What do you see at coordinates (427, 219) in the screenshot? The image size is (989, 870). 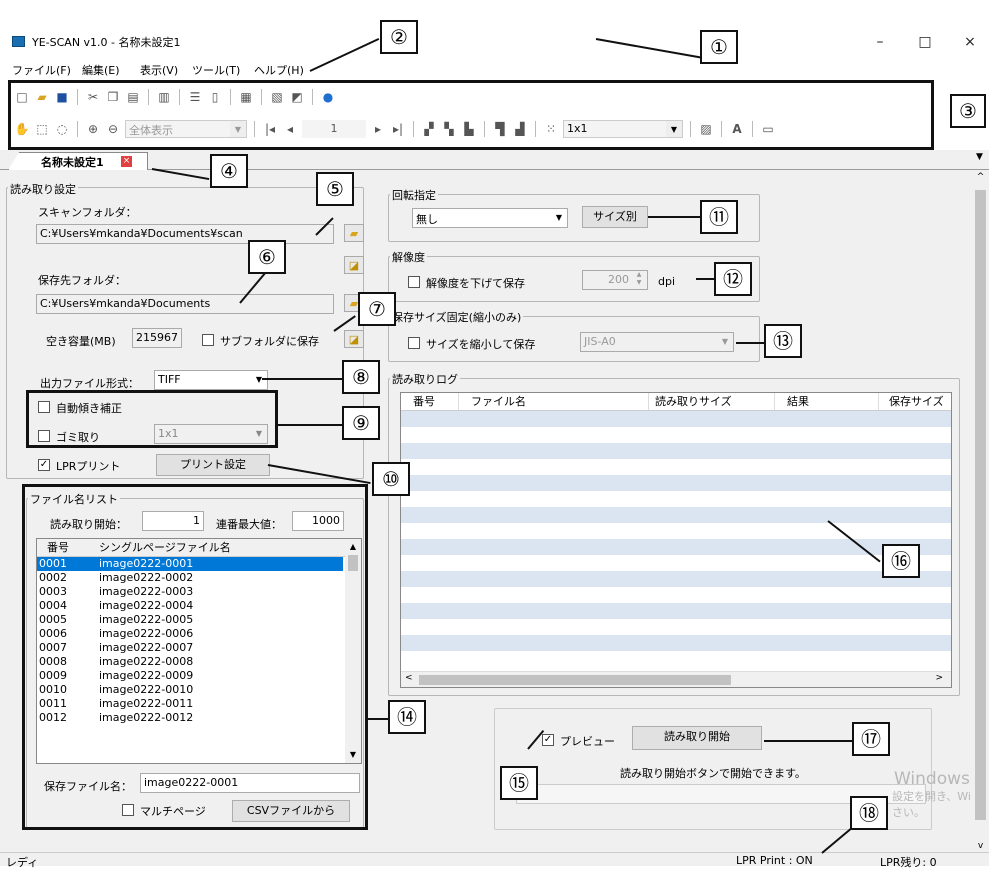 I see `rotation-value: 無し` at bounding box center [427, 219].